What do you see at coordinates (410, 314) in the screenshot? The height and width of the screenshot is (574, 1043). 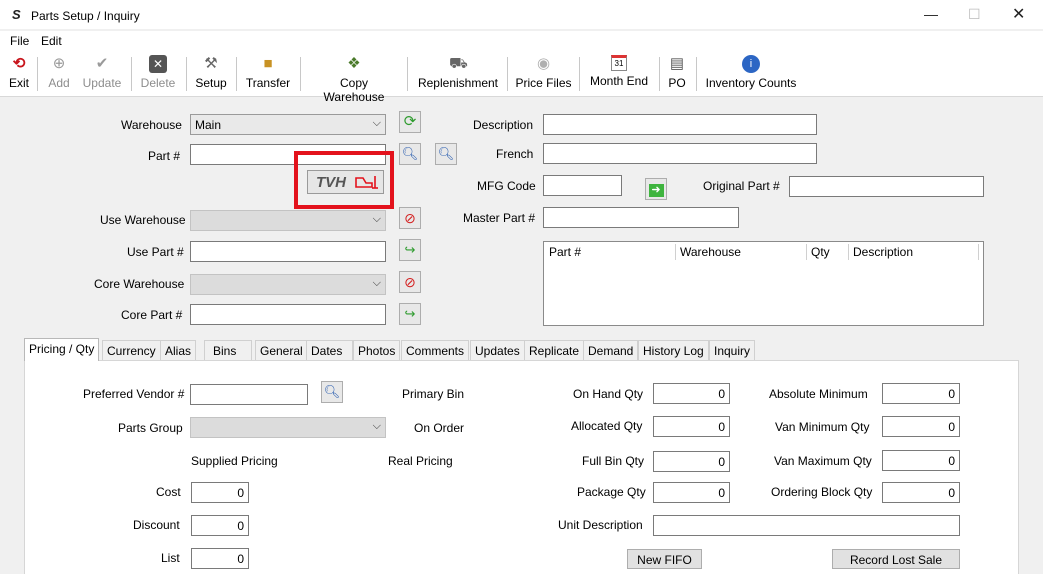 I see `core-part-go-button: ↪` at bounding box center [410, 314].